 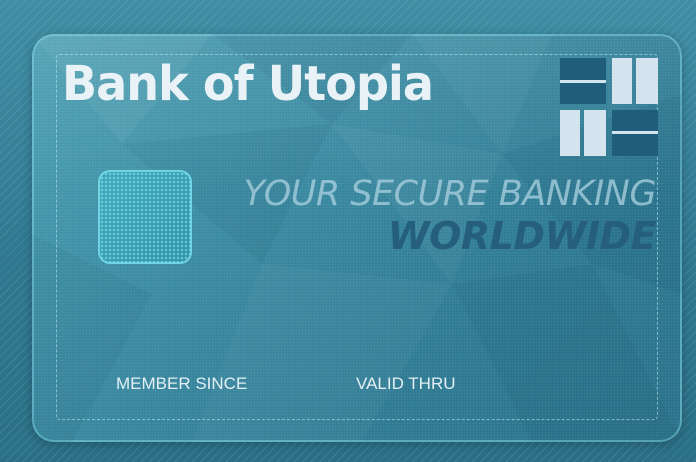 I want to click on bank-name: Bank of Utopia, so click(x=248, y=84).